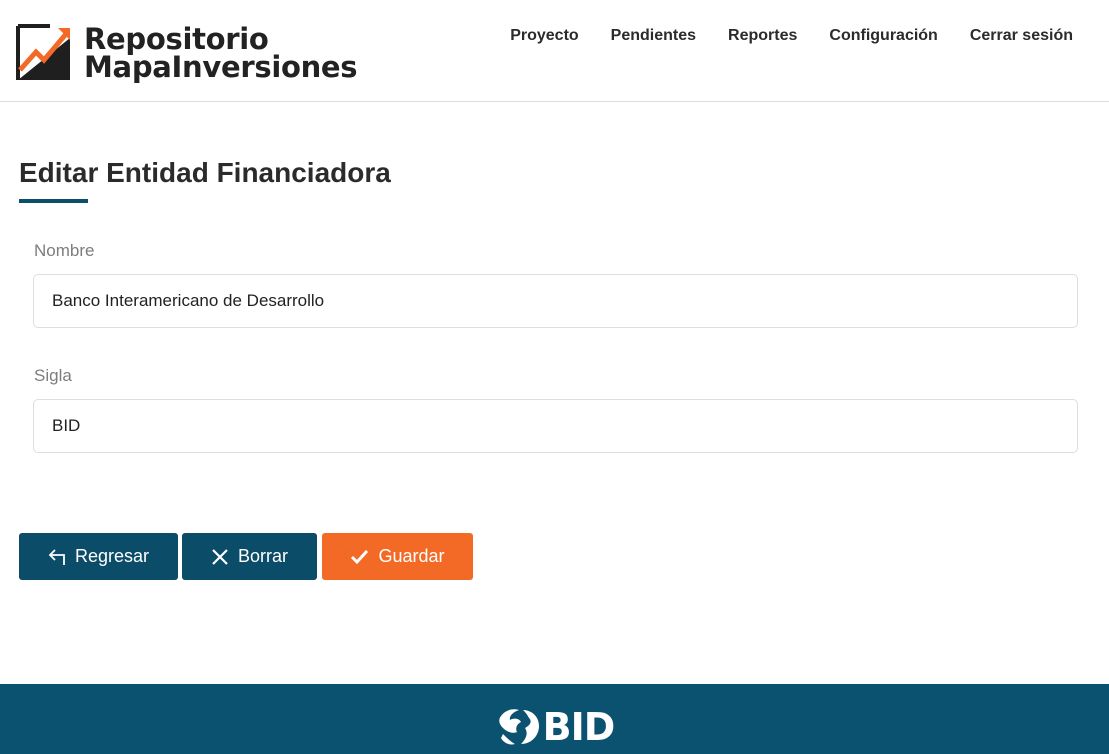 This screenshot has height=754, width=1109. I want to click on brand-line-2: MapaInversiones, so click(221, 67).